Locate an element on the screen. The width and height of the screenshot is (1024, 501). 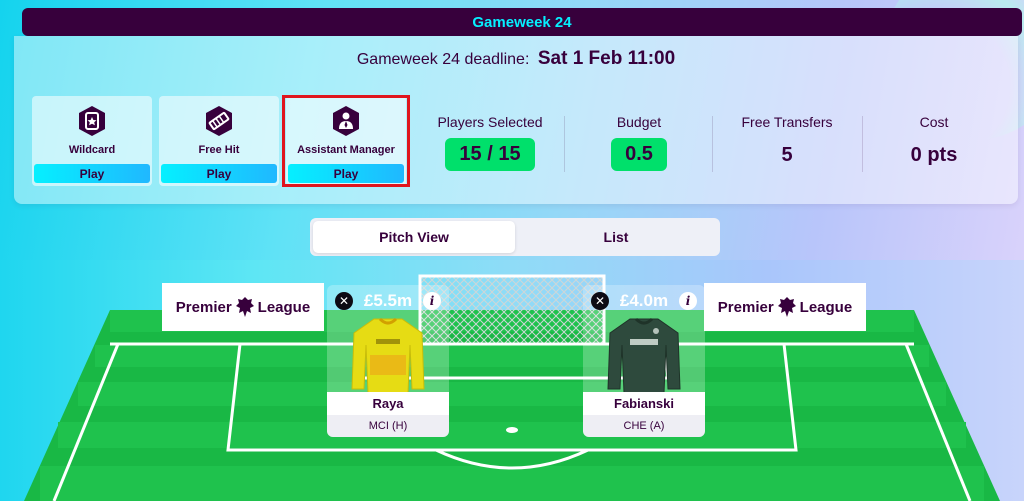
player-price-row: ✕ £4.0m i is located at coordinates (644, 301).